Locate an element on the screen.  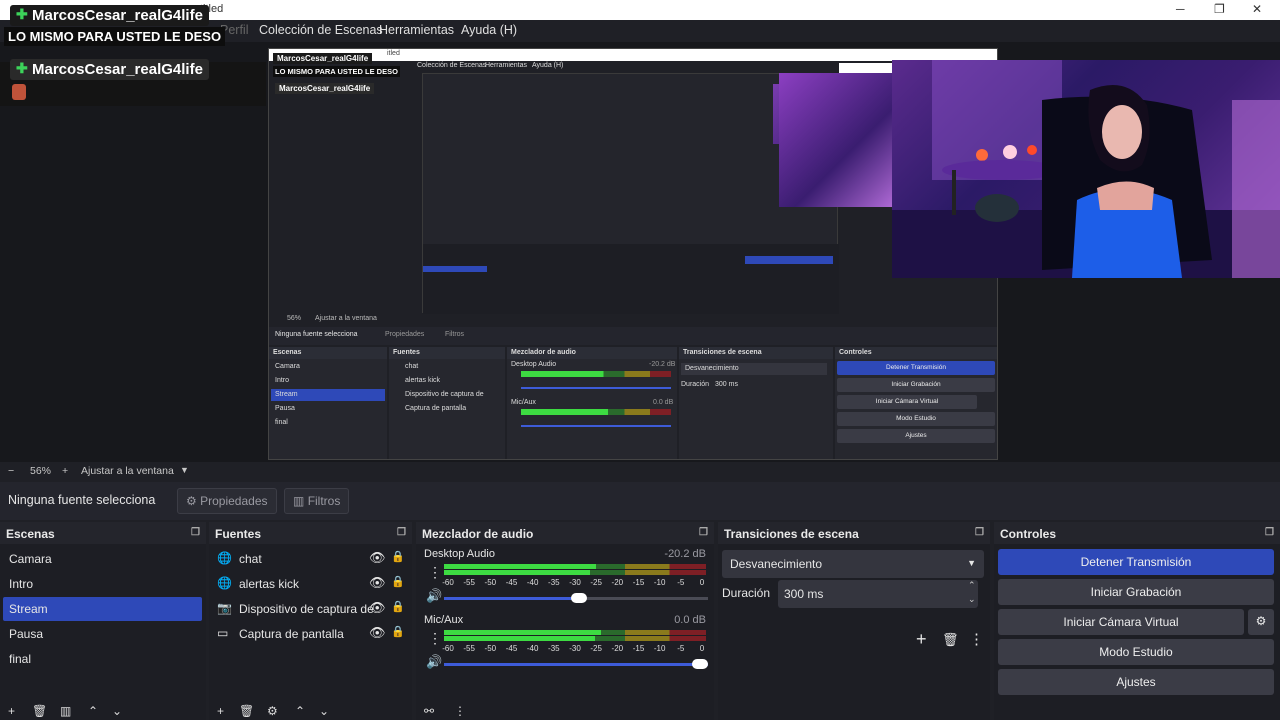
meter-tick-label: -60 is located at coordinates (448, 582).